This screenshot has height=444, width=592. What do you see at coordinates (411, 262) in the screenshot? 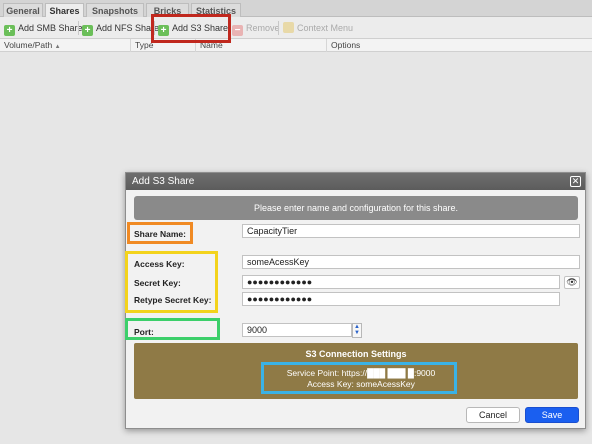
I see `access-key-input: someAcessKey` at bounding box center [411, 262].